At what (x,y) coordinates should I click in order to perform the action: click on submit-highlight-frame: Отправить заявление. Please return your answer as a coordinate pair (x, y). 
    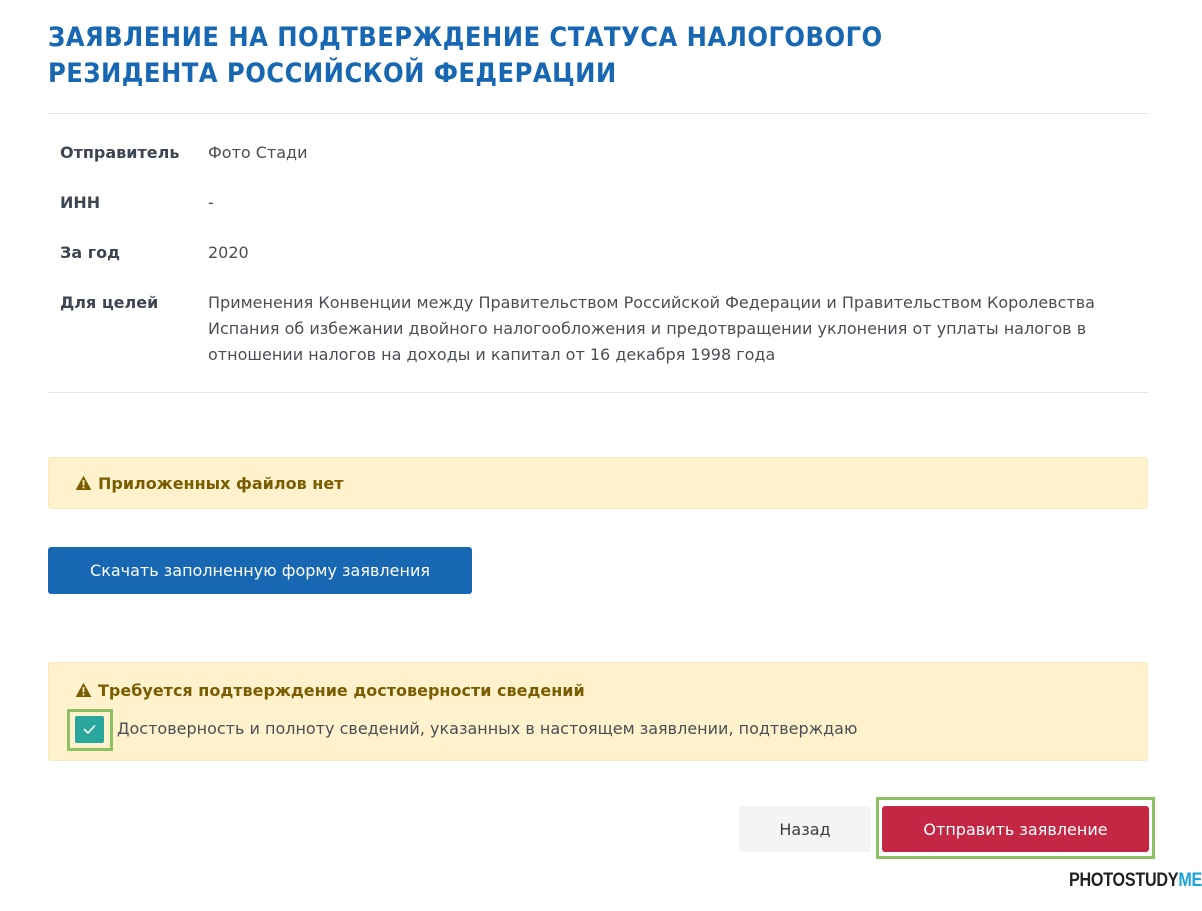
    Looking at the image, I should click on (1015, 828).